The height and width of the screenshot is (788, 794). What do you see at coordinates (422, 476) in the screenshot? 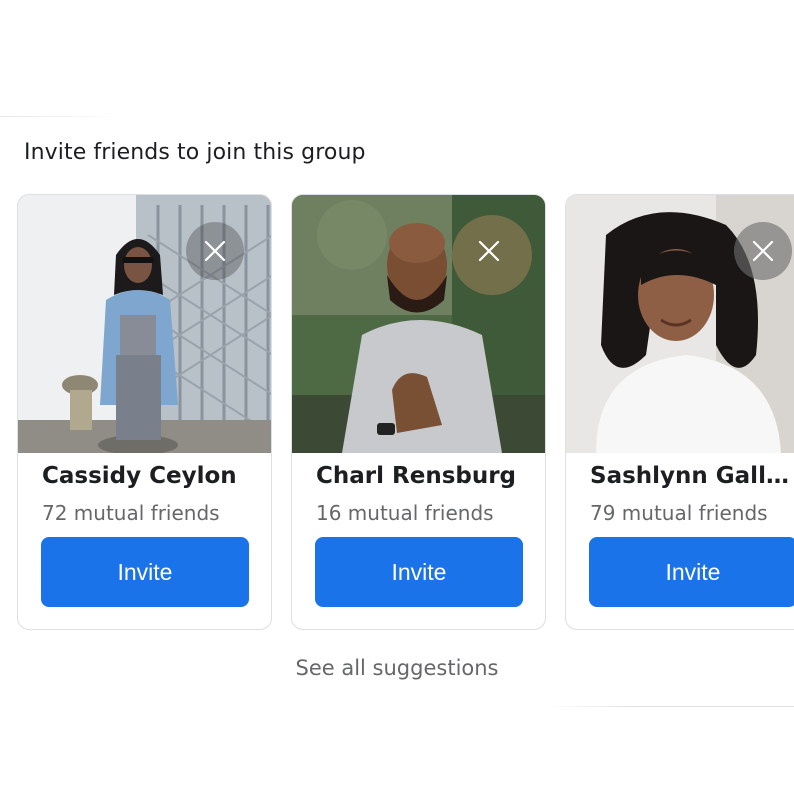
I see `suggestion-name: Charl Rensburg` at bounding box center [422, 476].